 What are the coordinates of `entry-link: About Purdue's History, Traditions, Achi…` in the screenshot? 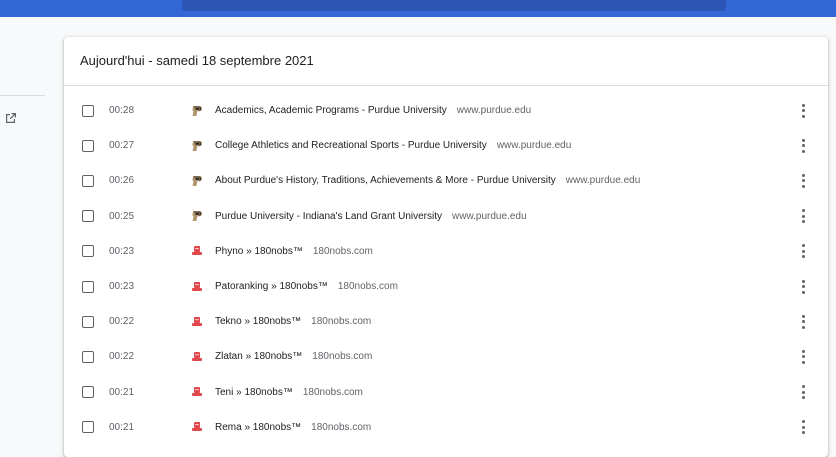 It's located at (427, 180).